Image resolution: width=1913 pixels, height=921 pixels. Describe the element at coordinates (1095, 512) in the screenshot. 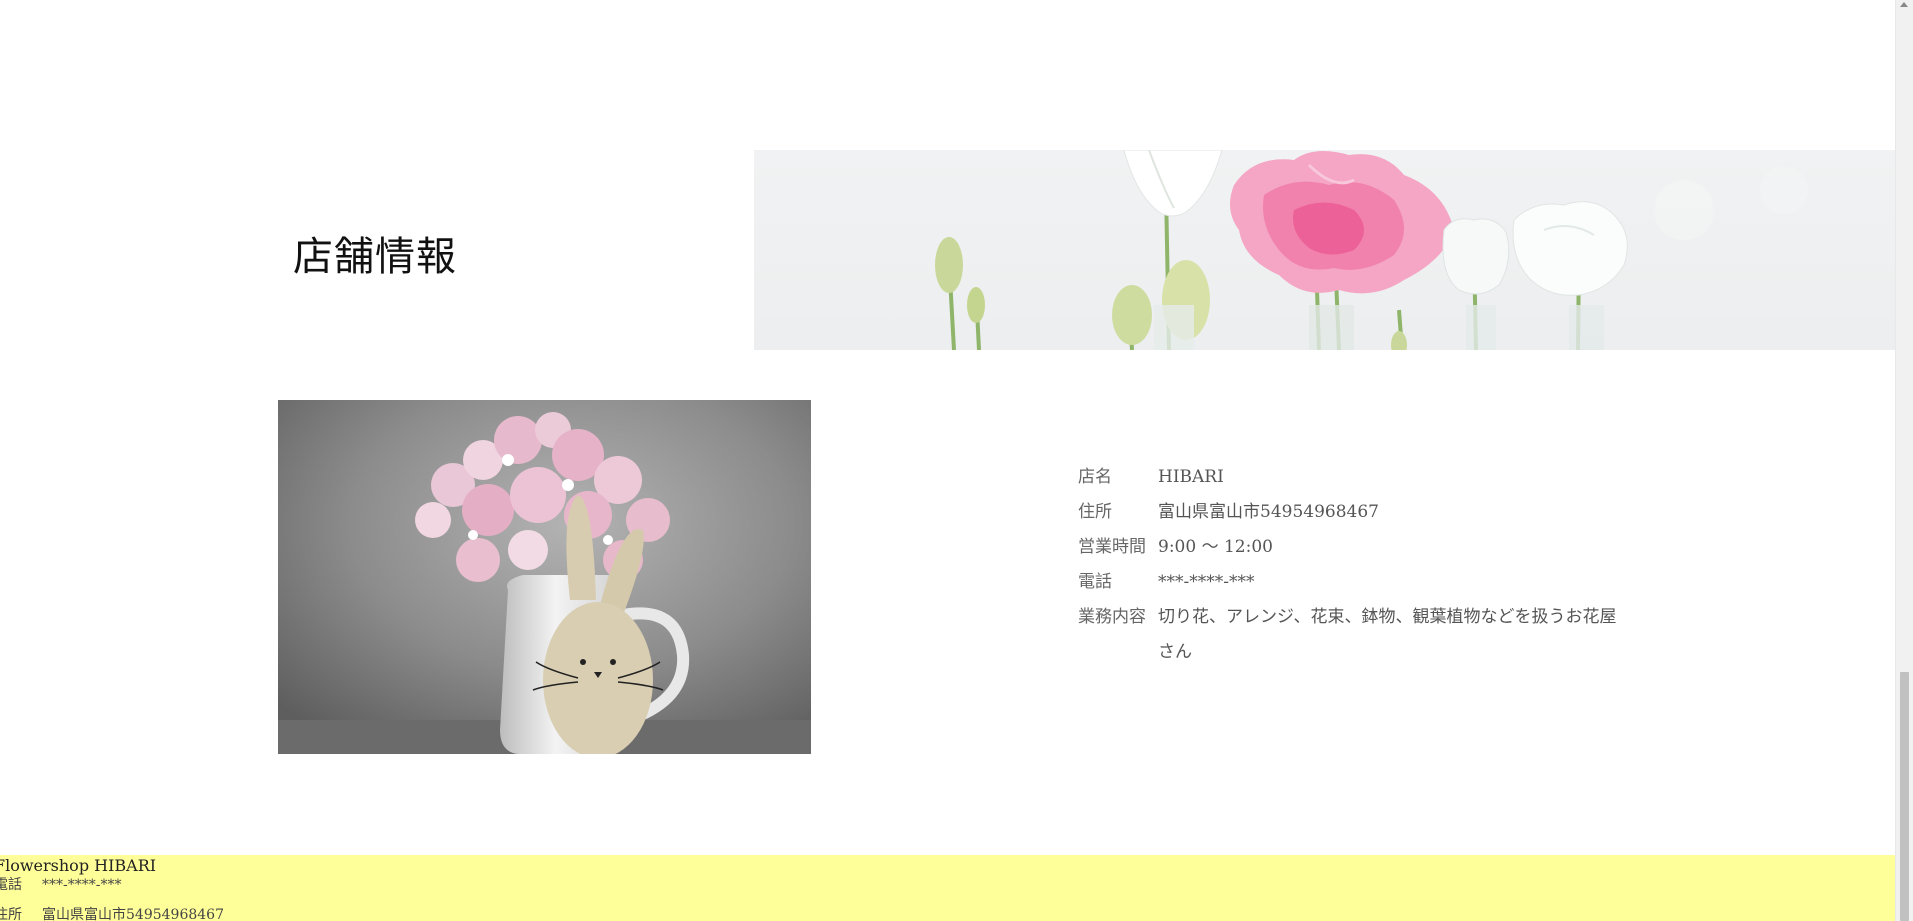

I see `info-label: 住所` at that location.